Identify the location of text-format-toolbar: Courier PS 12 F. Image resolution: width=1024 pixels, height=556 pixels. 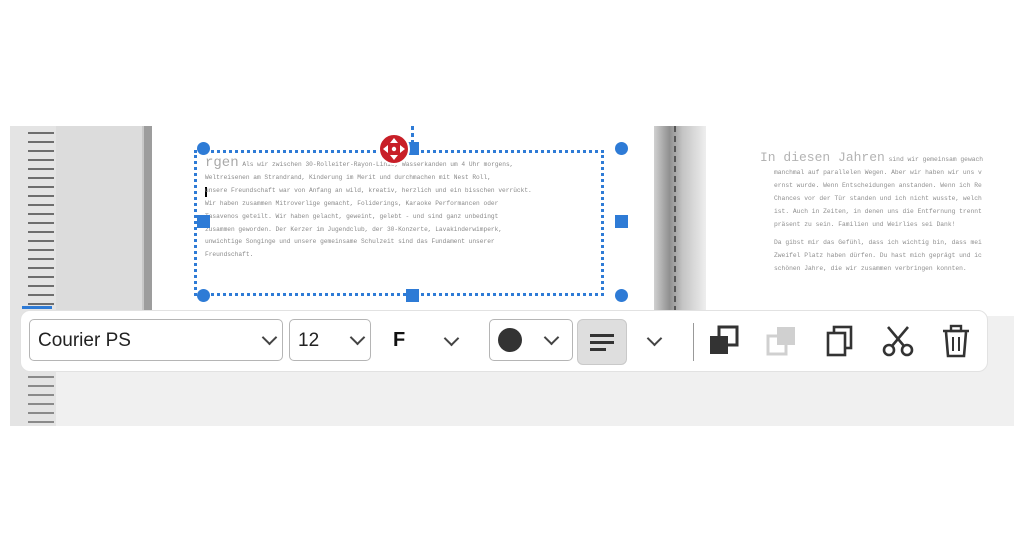
(504, 341).